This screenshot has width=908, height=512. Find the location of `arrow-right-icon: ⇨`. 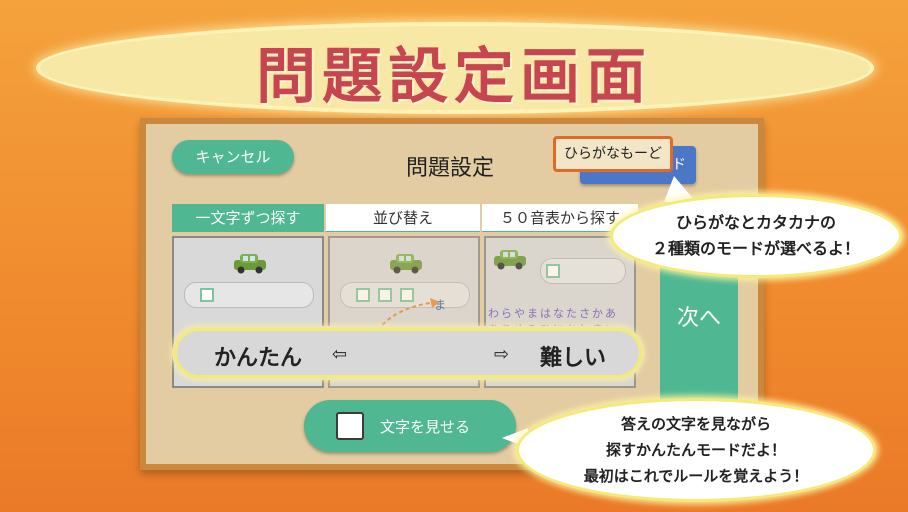

arrow-right-icon: ⇨ is located at coordinates (502, 354).